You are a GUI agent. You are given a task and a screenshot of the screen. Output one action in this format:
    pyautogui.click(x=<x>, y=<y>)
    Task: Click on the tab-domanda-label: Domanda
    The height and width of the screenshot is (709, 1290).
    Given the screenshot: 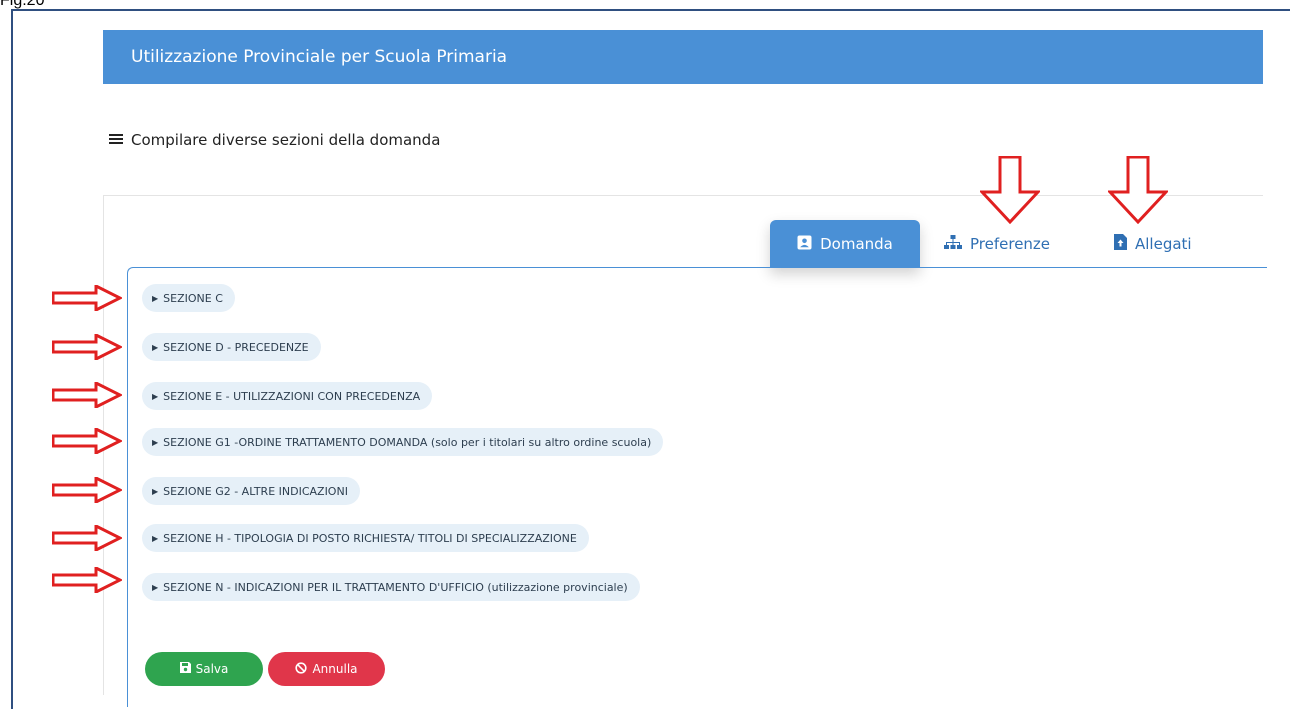 What is the action you would take?
    pyautogui.click(x=856, y=244)
    